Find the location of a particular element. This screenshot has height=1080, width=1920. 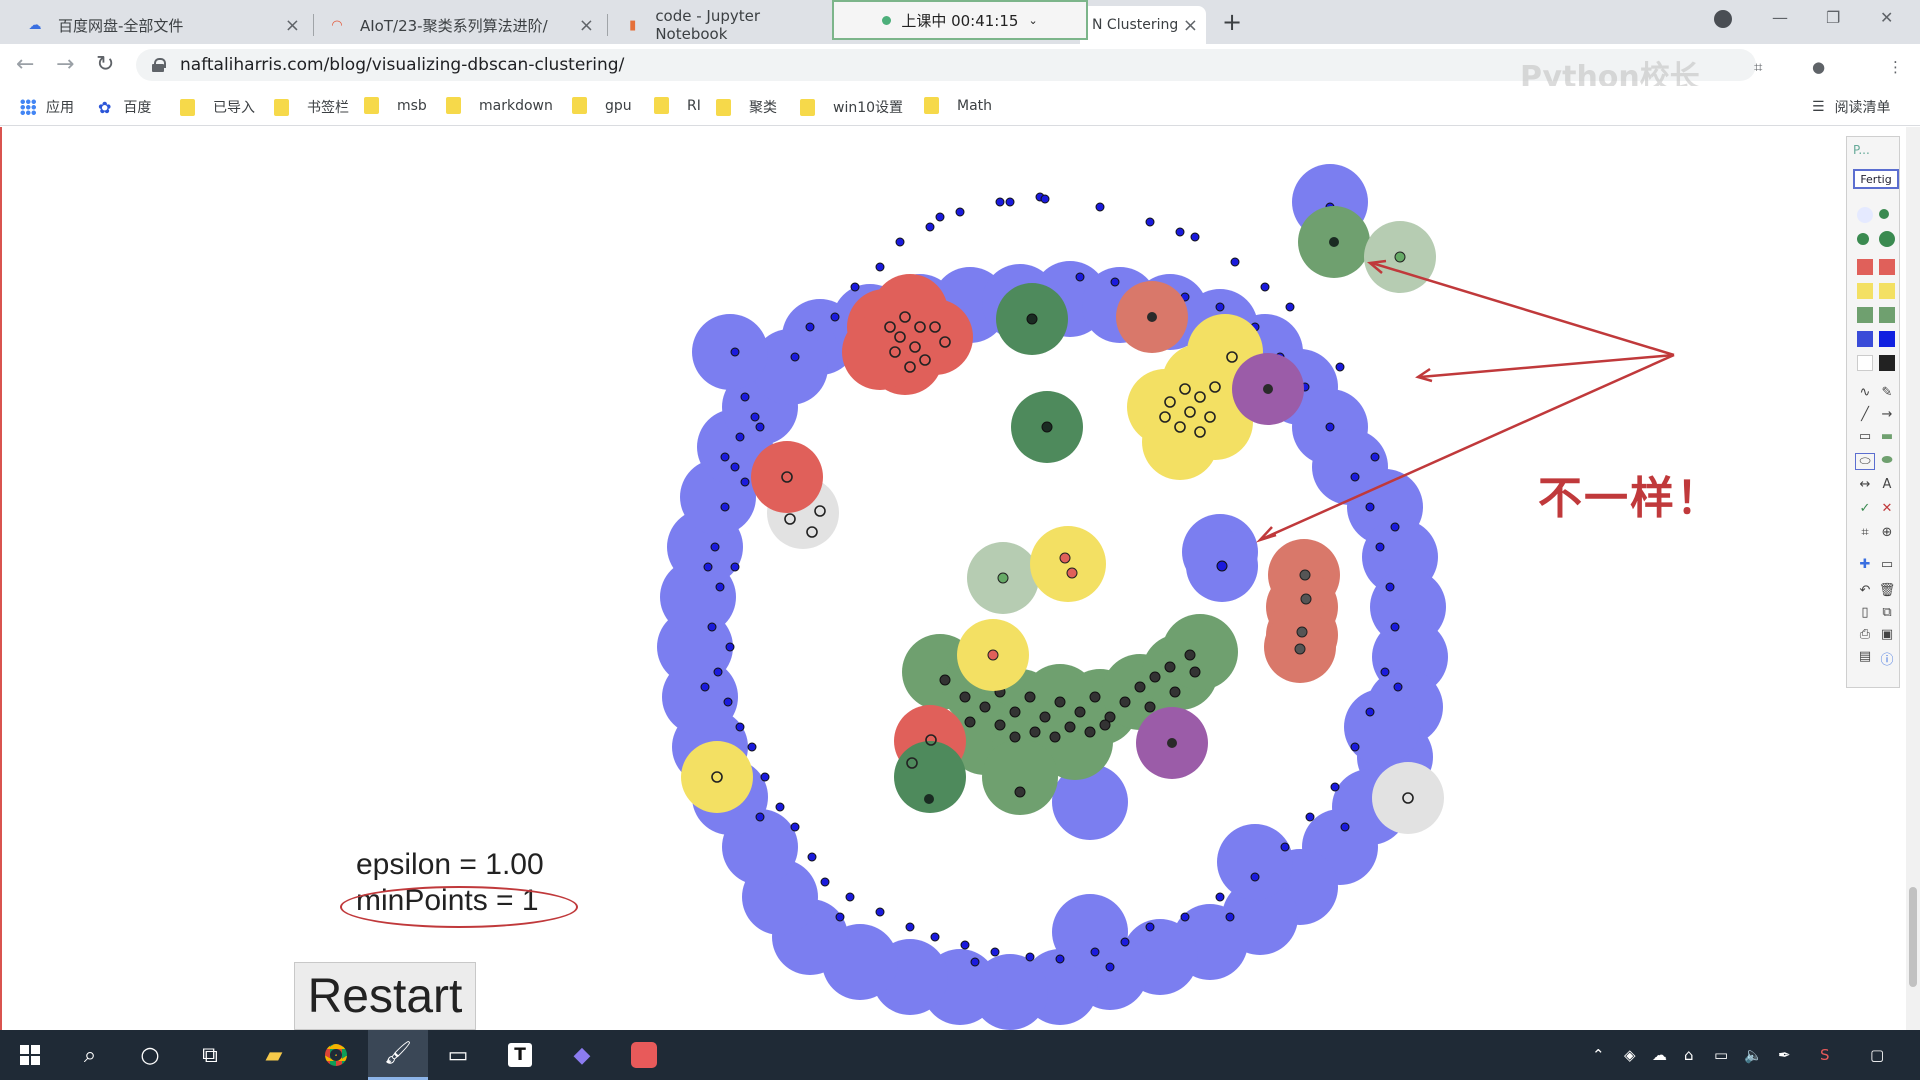

back-icon: ← is located at coordinates (25, 64).